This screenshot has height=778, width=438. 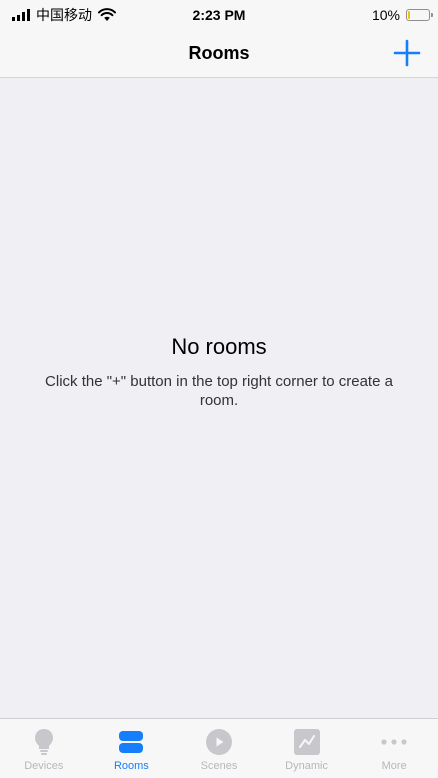 What do you see at coordinates (409, 15) in the screenshot?
I see `battery-fill` at bounding box center [409, 15].